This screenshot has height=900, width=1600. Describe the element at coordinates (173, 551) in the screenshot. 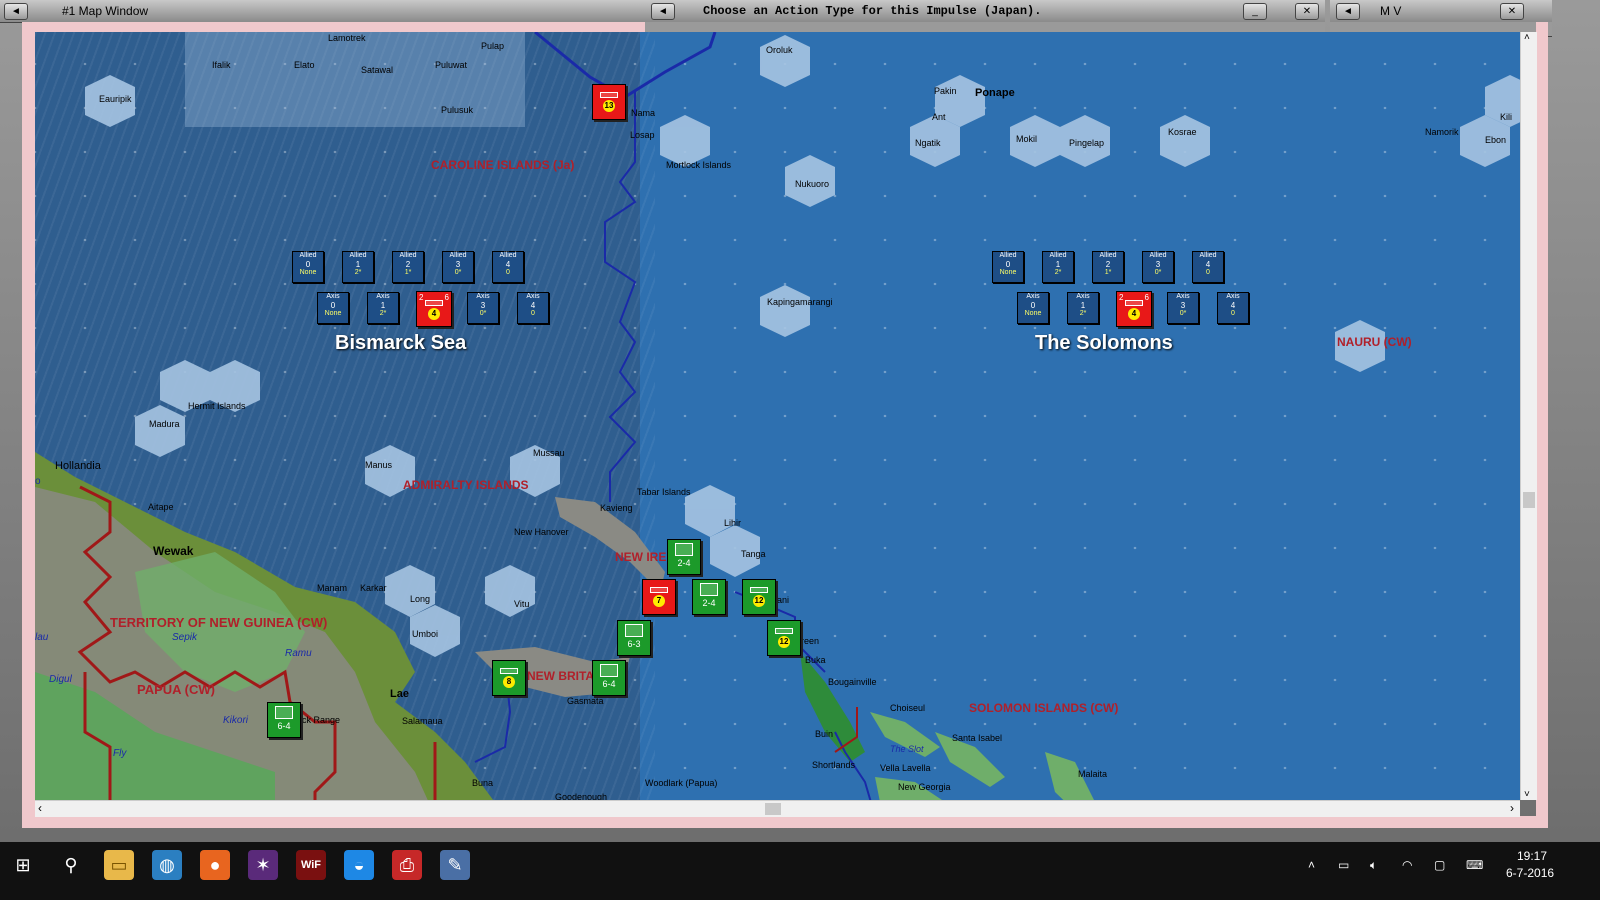

I see `place-wewak: Wewak` at that location.